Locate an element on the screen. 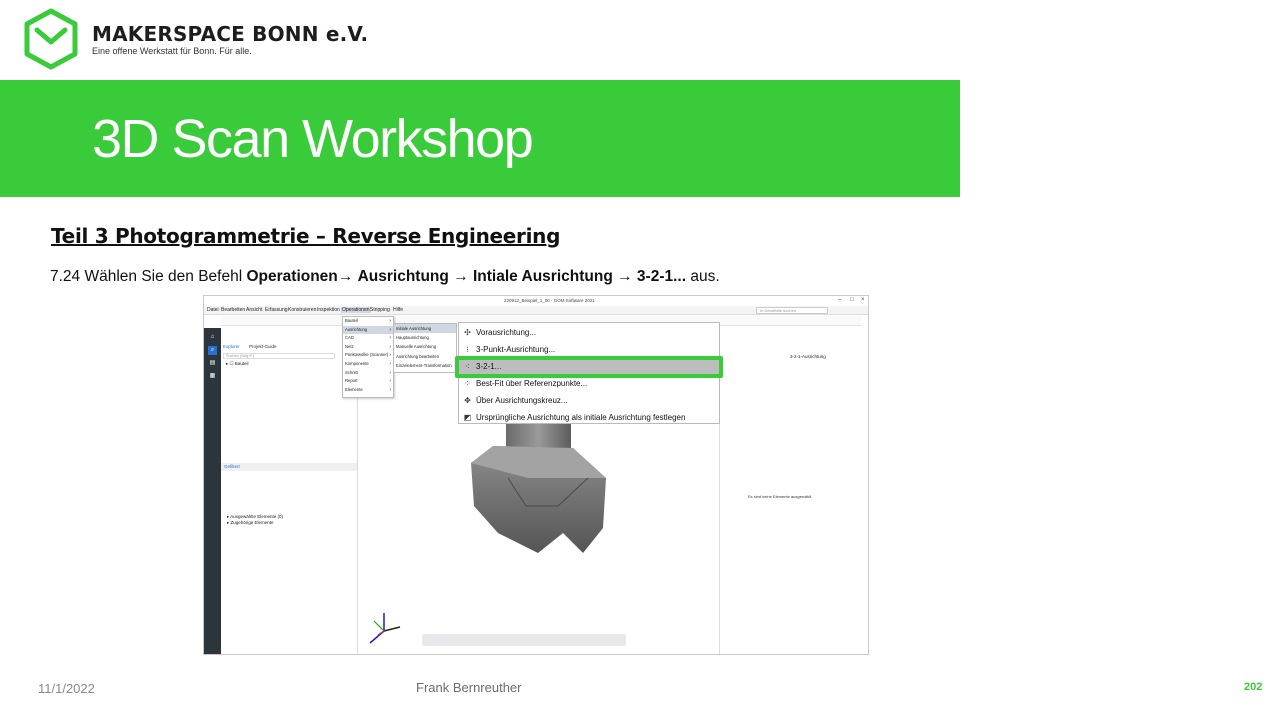  title-banner: 3D Scan Workshop is located at coordinates (480, 138).